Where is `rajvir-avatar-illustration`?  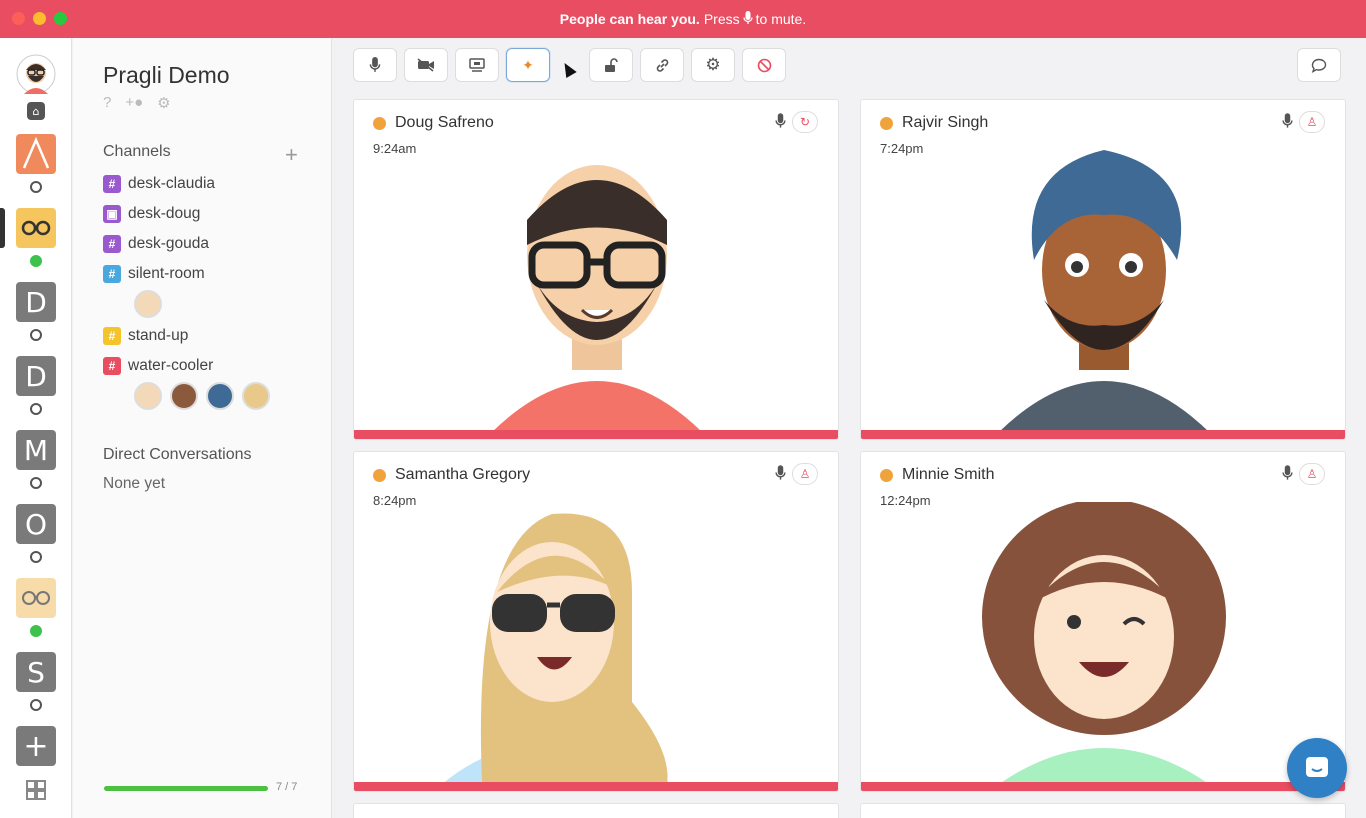
rajvir-avatar-illustration is located at coordinates (1104, 291).